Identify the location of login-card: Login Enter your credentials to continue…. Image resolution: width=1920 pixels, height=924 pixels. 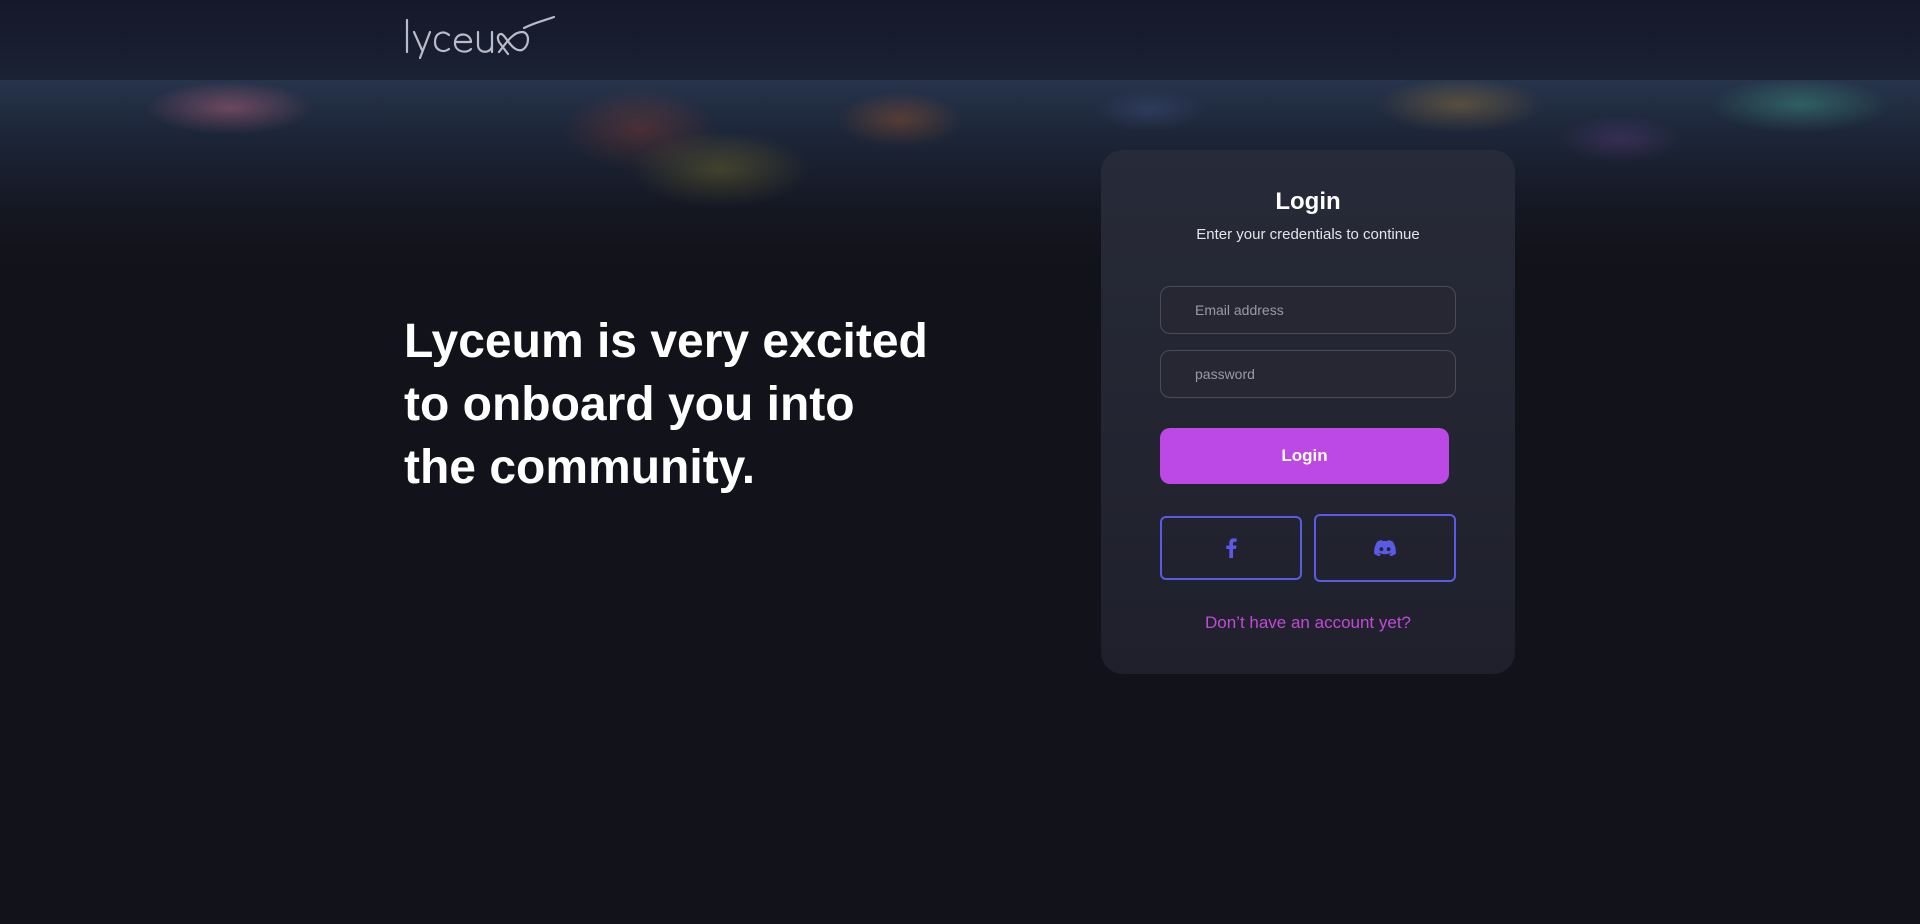
(1308, 412).